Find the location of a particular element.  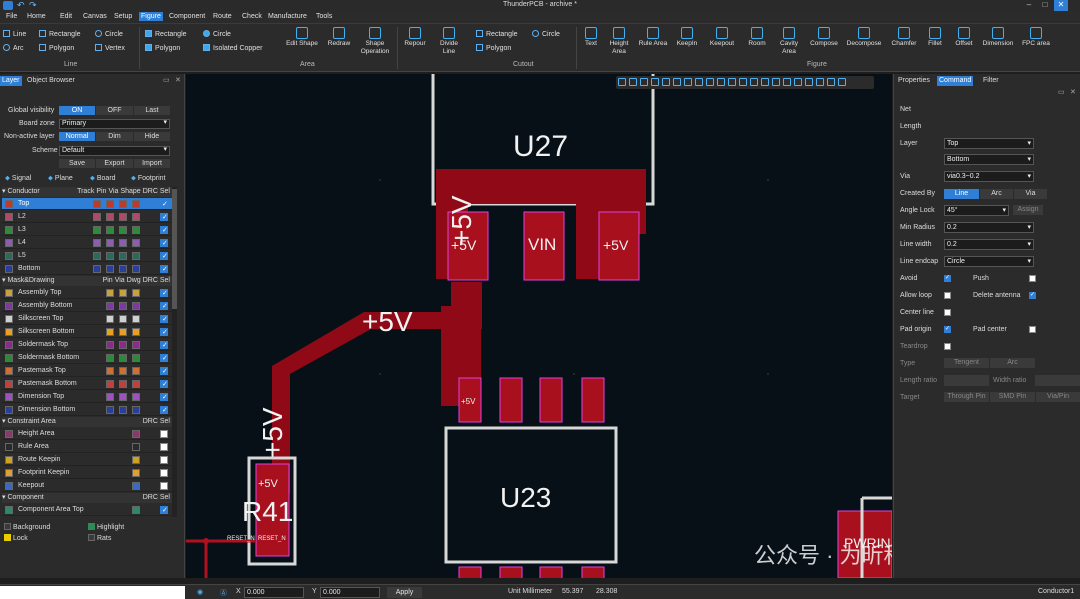

section-component: ▾ Component DRC Sel is located at coordinates (87, 498).